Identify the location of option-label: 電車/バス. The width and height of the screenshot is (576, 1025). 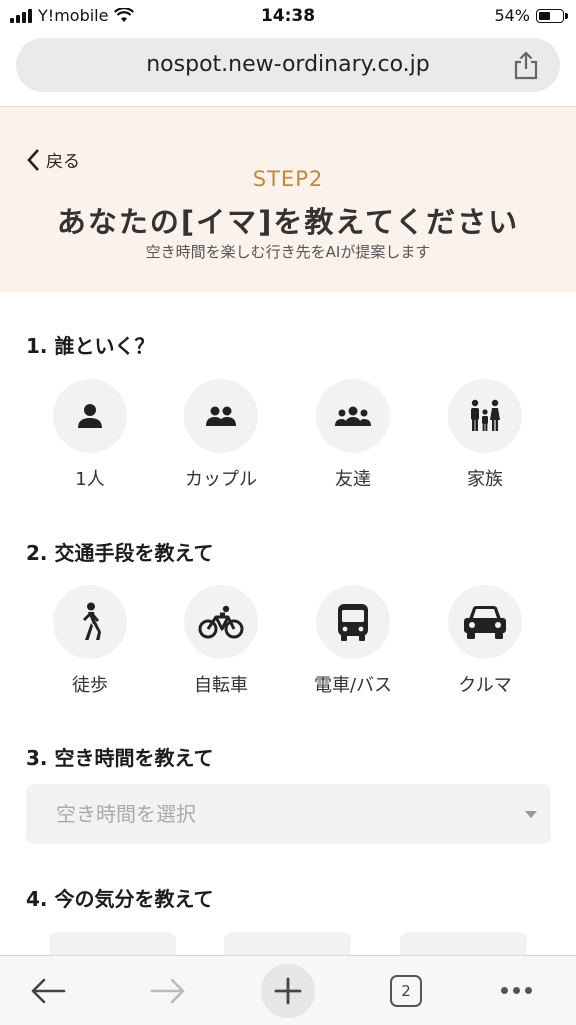
(353, 685).